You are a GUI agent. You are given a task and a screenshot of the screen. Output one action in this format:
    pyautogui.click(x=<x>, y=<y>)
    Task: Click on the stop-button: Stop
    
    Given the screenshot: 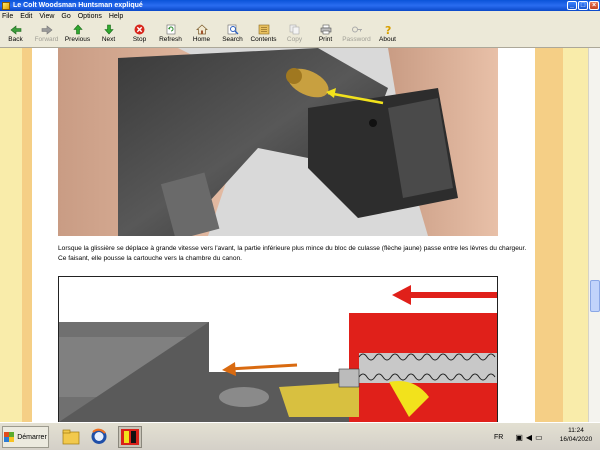 What is the action you would take?
    pyautogui.click(x=139, y=34)
    